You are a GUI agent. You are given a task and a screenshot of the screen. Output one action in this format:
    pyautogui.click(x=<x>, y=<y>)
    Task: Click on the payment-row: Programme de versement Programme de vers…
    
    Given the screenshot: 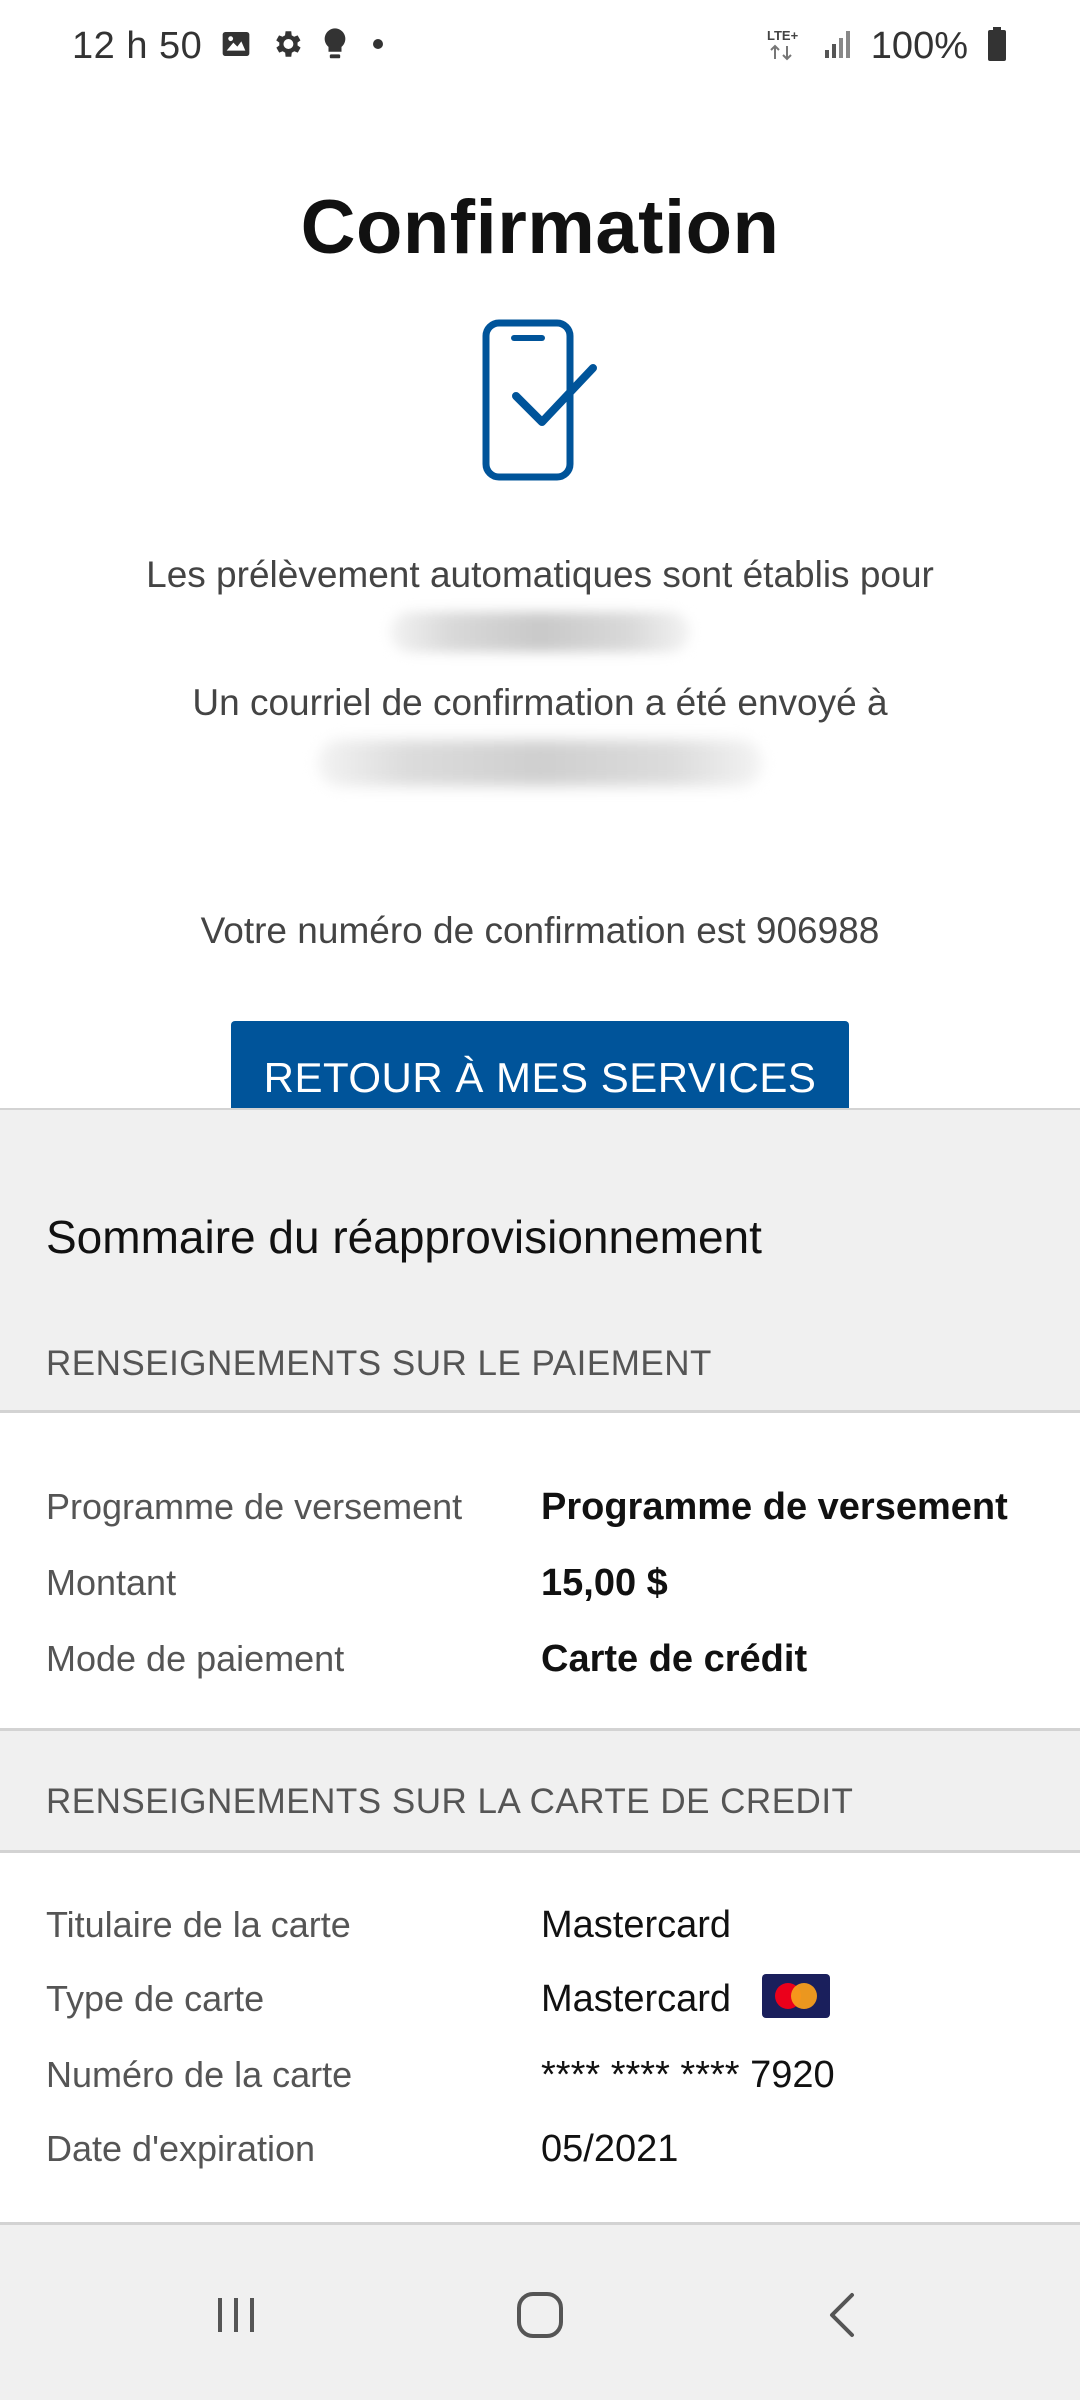 What is the action you would take?
    pyautogui.click(x=540, y=1516)
    